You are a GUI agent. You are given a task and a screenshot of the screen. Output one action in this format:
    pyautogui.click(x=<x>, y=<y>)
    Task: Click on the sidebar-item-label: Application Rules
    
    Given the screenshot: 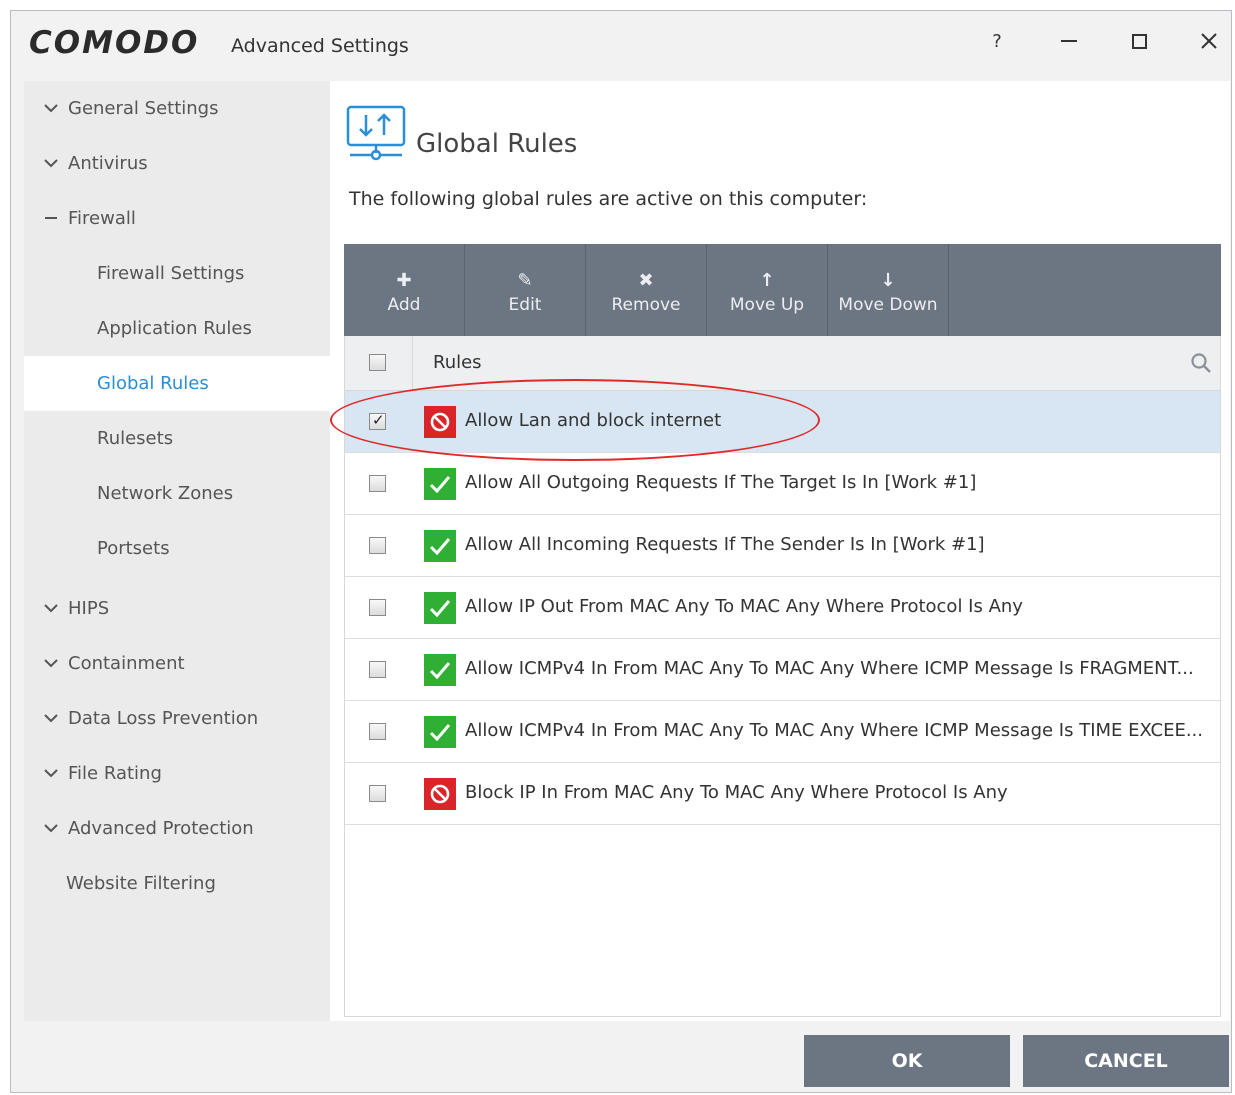 What is the action you would take?
    pyautogui.click(x=174, y=328)
    